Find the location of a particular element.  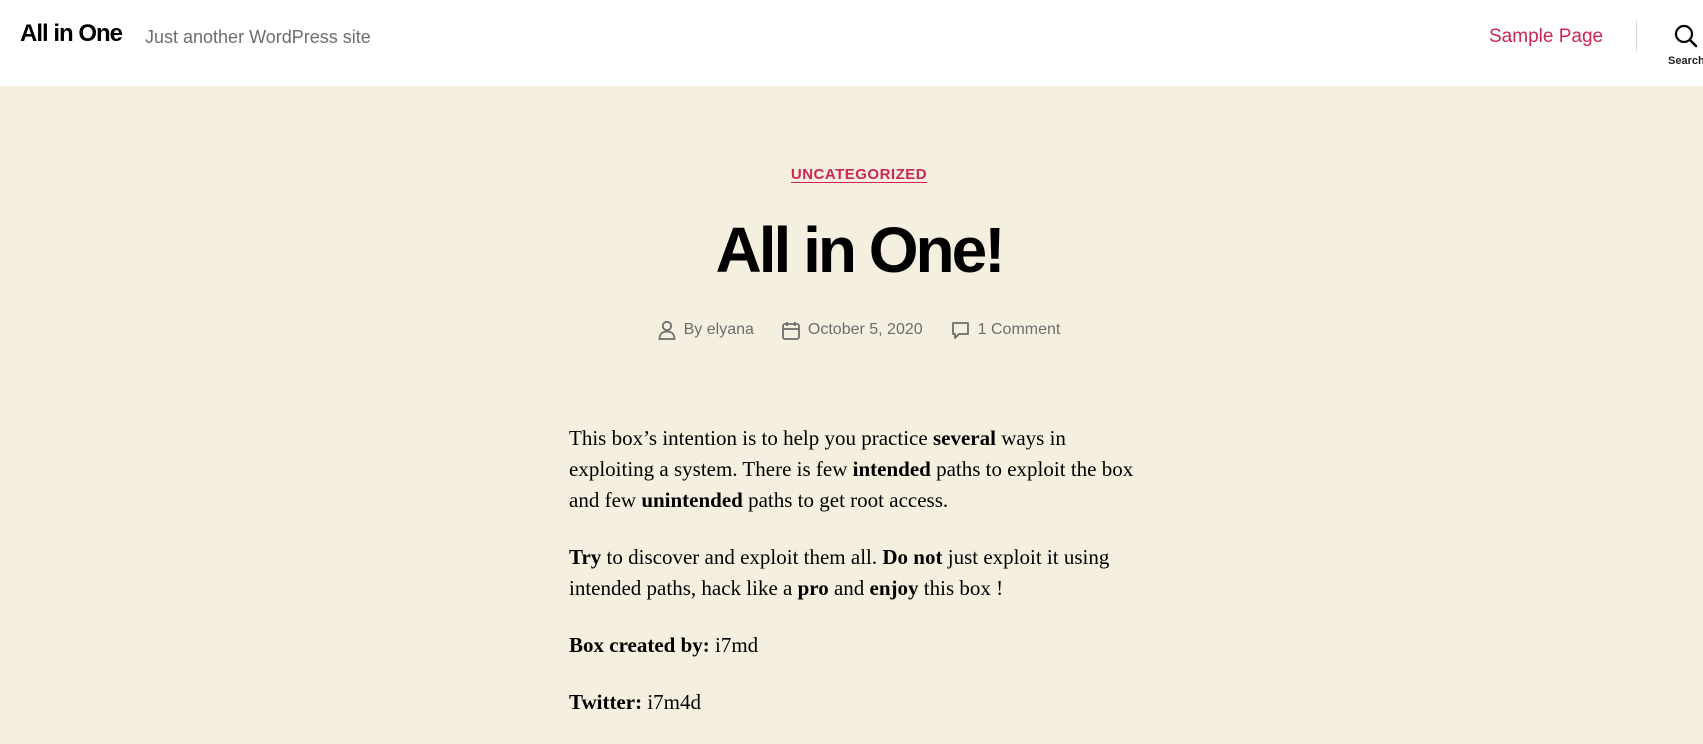

category-link: UNCATEGORIZED is located at coordinates (859, 174).